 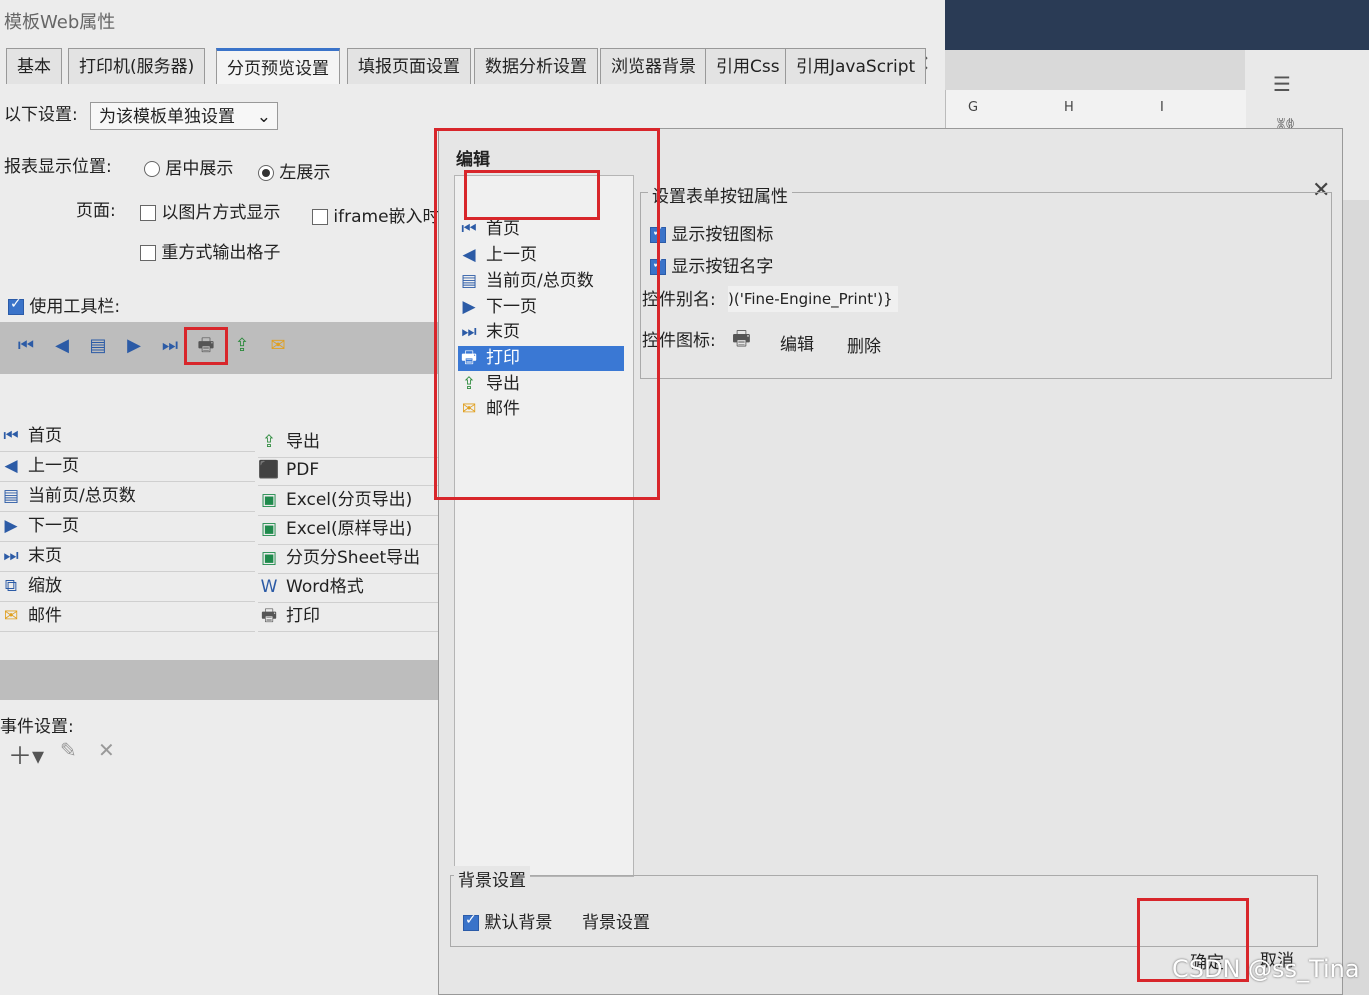 What do you see at coordinates (41, 115) in the screenshot?
I see `settings-label: 以下设置:` at bounding box center [41, 115].